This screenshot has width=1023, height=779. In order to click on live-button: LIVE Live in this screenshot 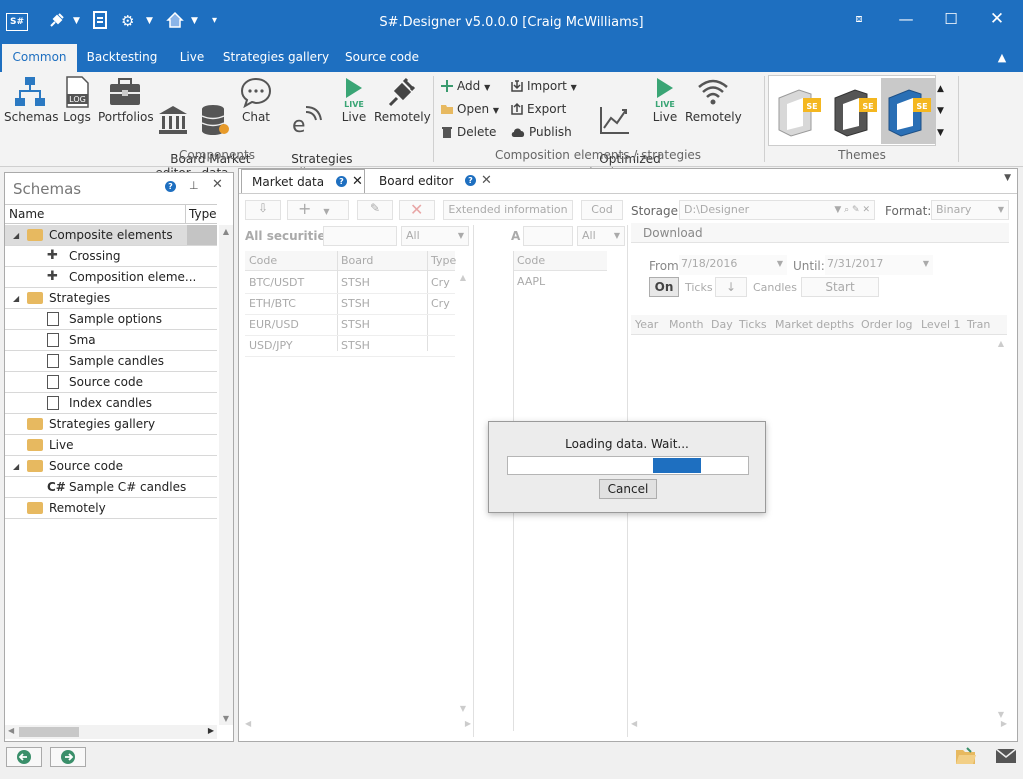, I will do `click(354, 100)`.